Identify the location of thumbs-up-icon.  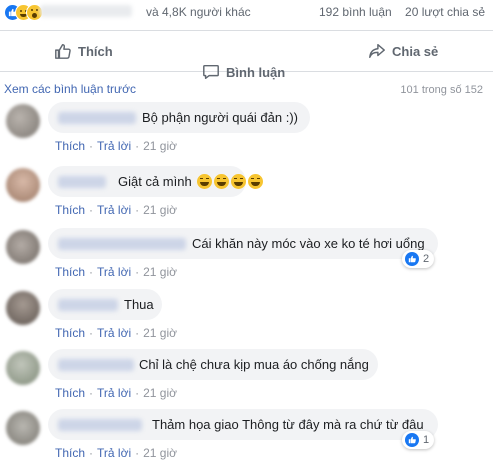
(63, 51).